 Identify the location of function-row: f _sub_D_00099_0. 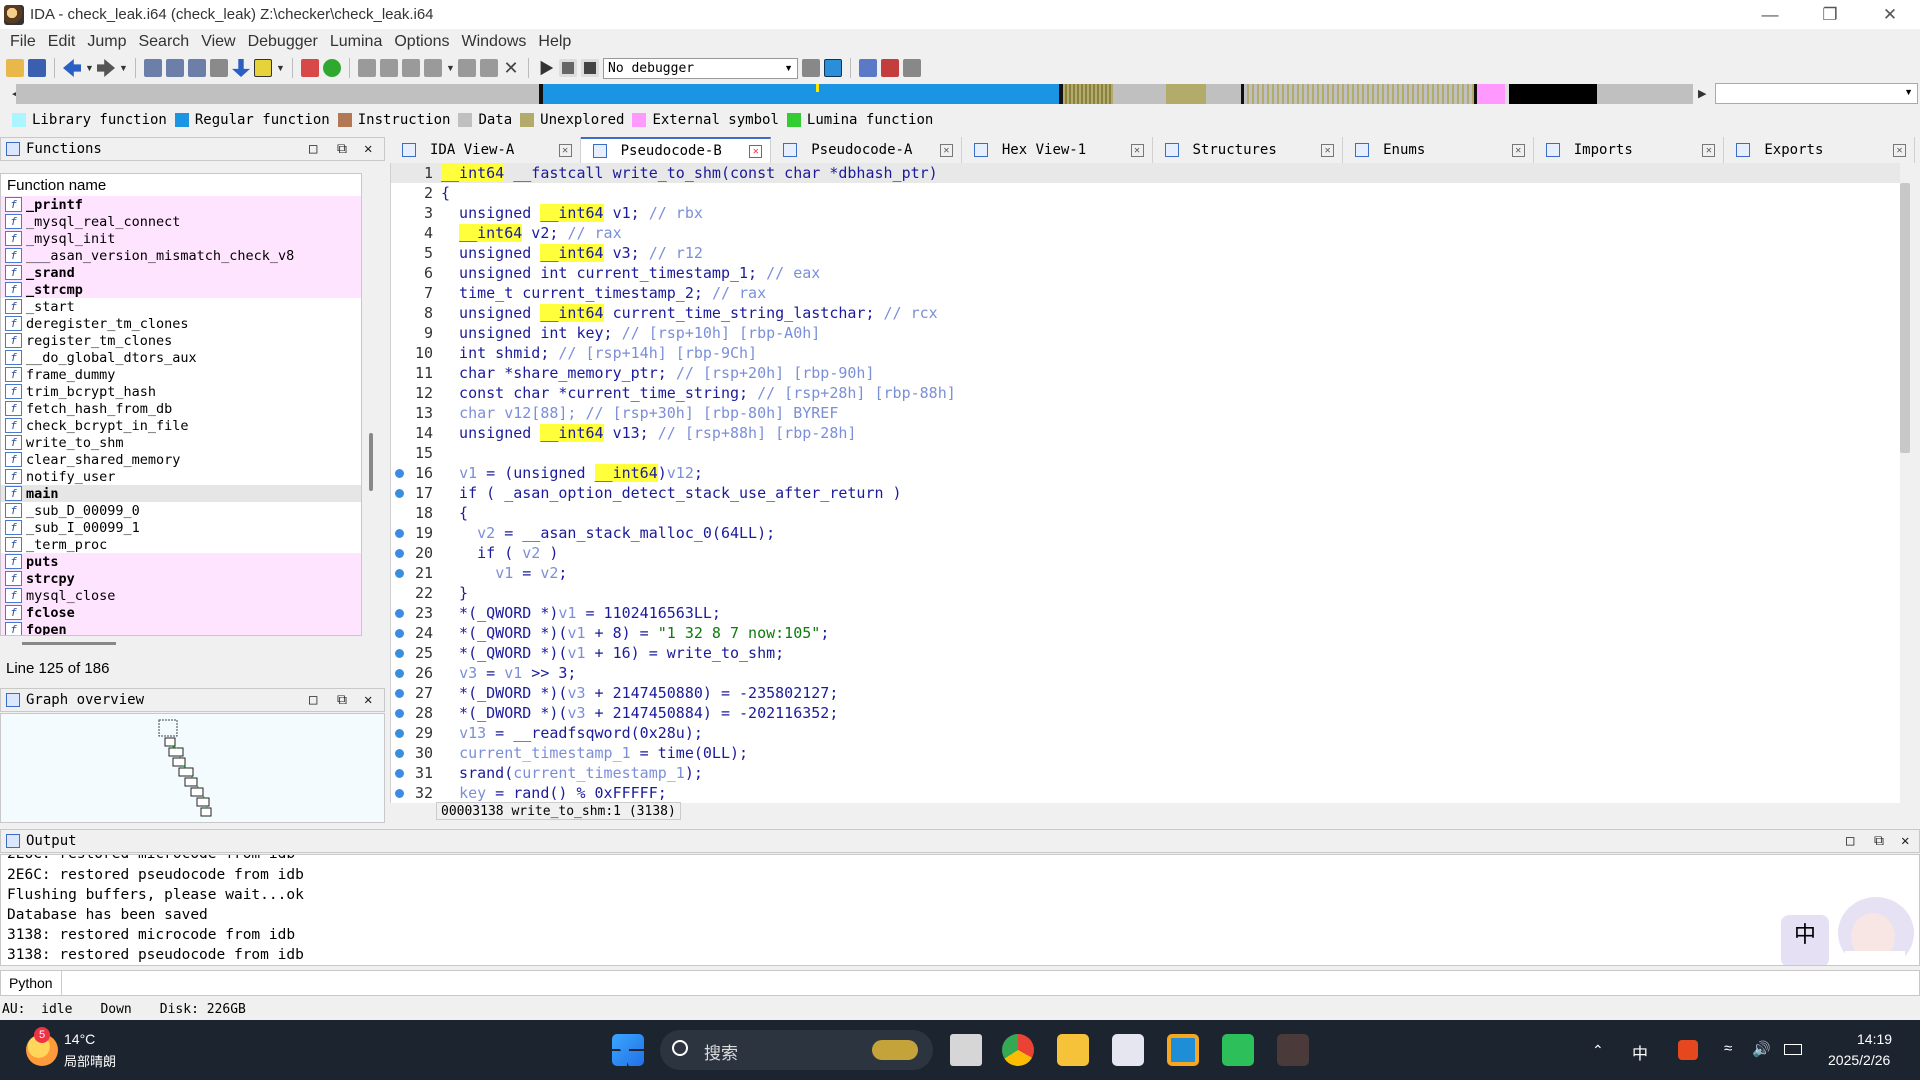
(181, 510).